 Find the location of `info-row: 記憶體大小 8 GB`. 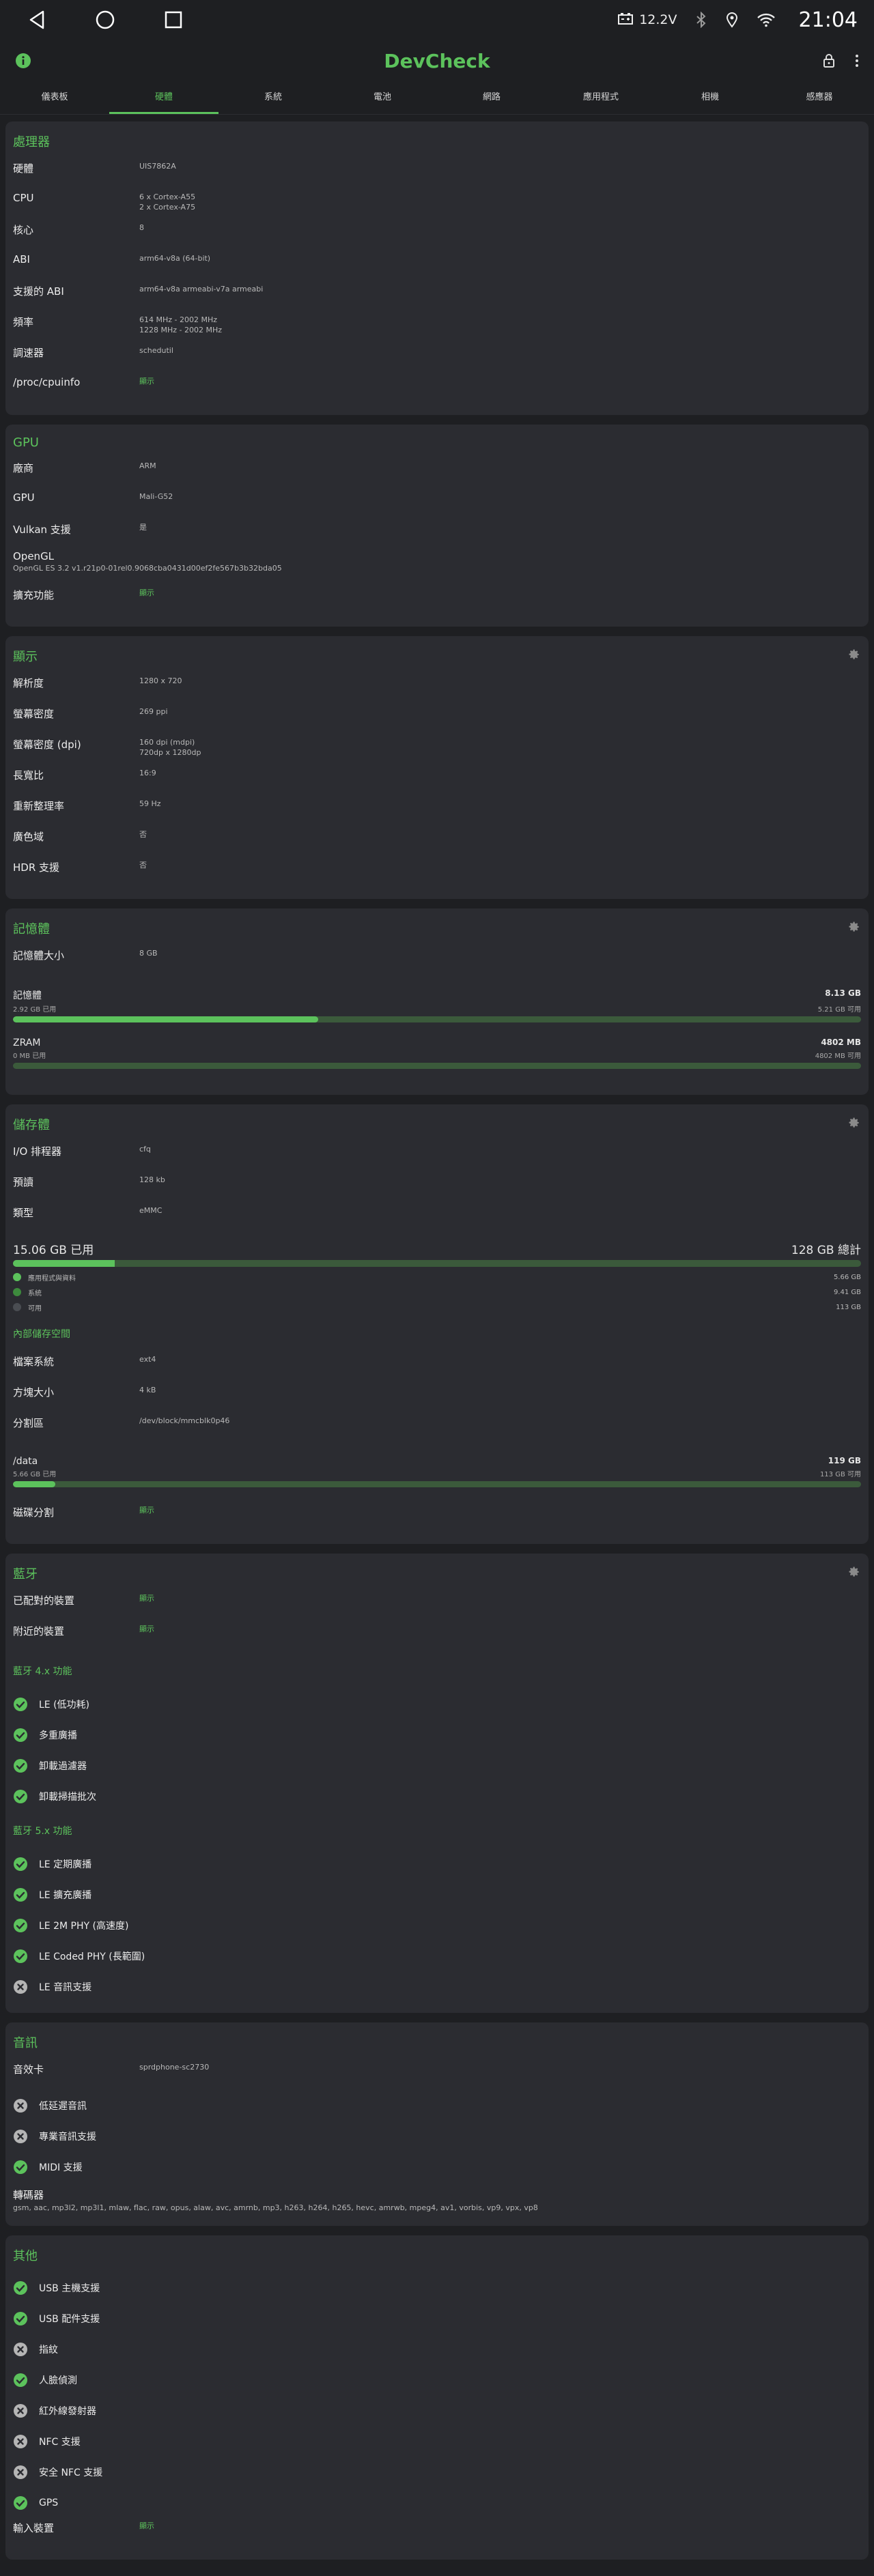

info-row: 記憶體大小 8 GB is located at coordinates (437, 960).